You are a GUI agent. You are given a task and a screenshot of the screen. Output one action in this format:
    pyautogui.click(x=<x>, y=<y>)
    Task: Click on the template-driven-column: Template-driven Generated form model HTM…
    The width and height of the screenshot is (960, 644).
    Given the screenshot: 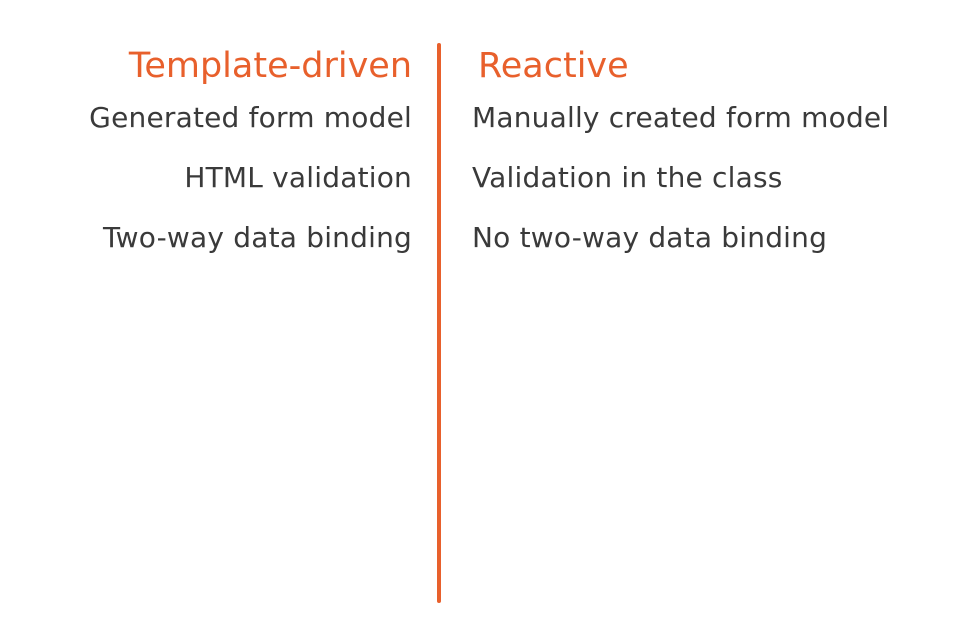 What is the action you would take?
    pyautogui.click(x=250, y=163)
    